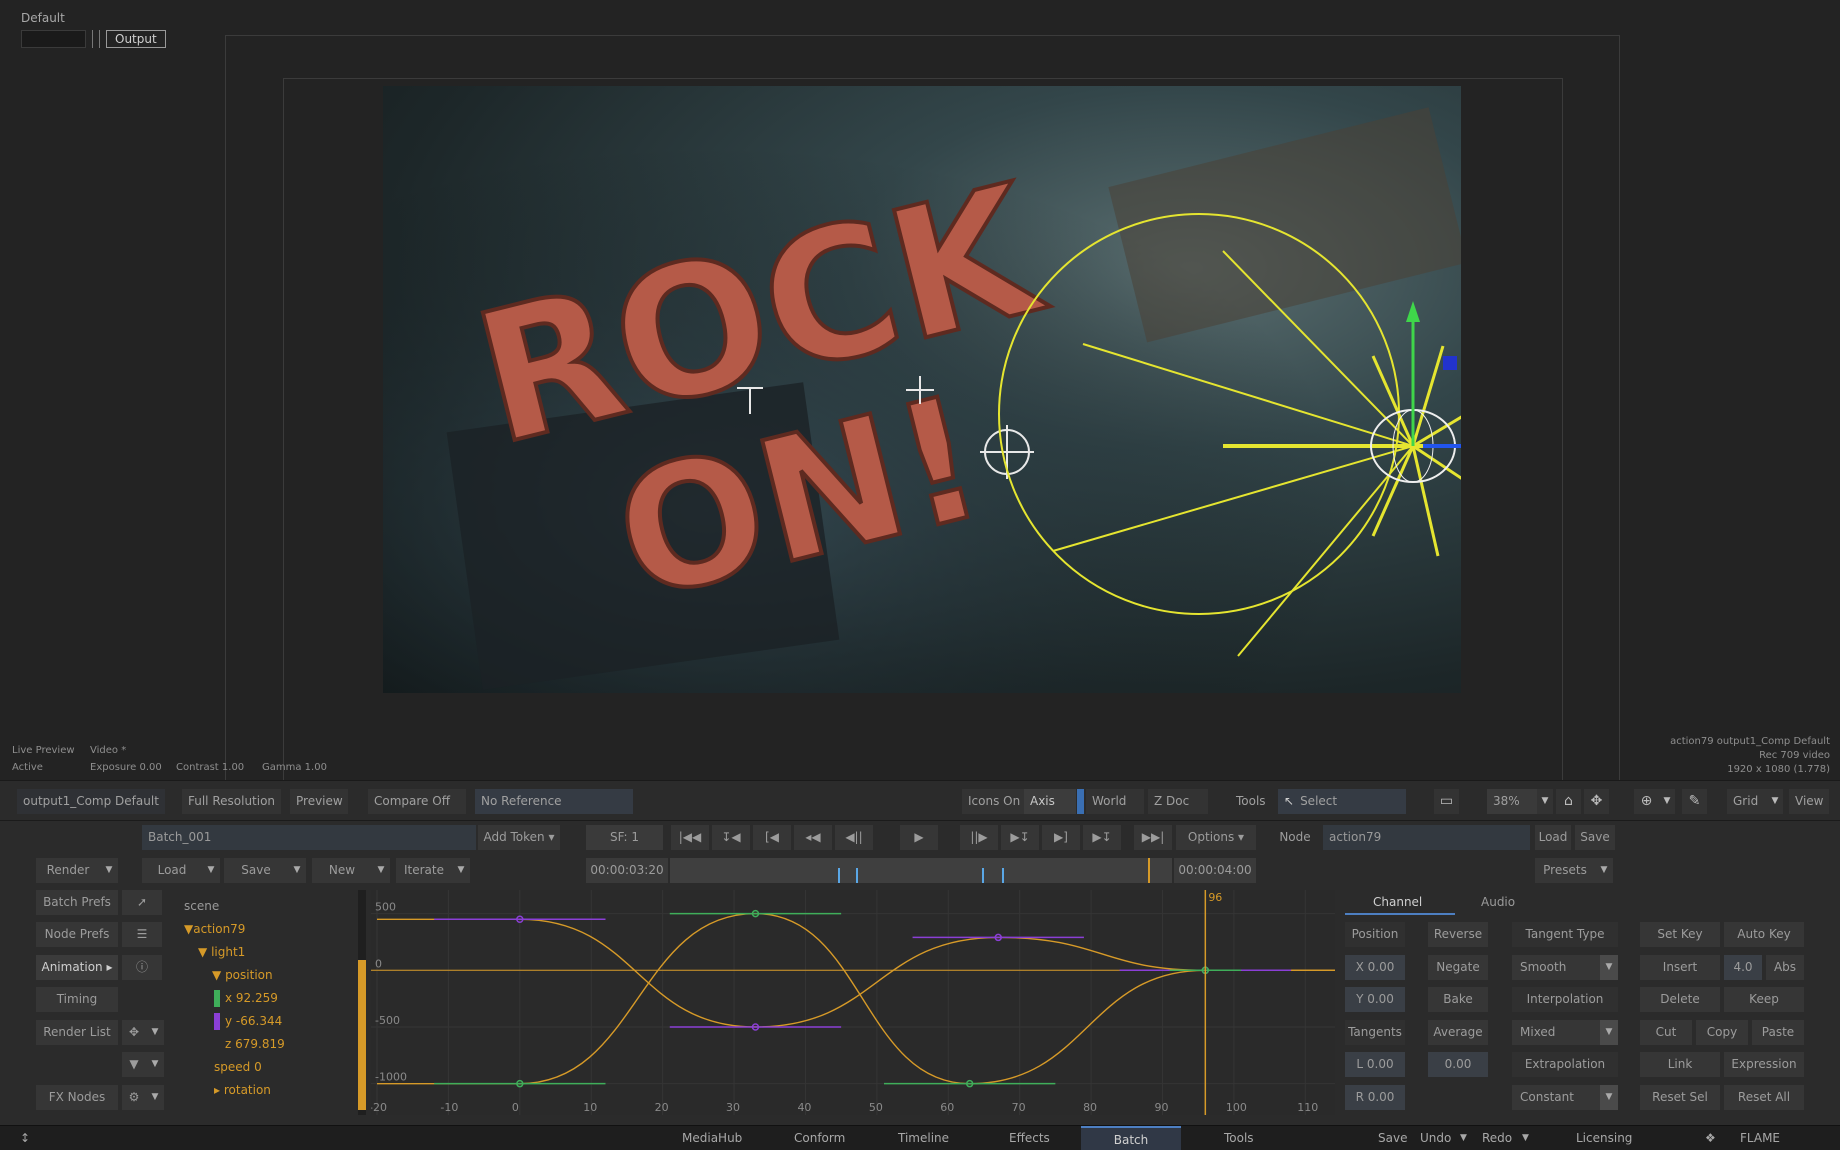 Image resolution: width=1840 pixels, height=1150 pixels. What do you see at coordinates (813, 837) in the screenshot?
I see `prev-frame-key-icon: ◂◀` at bounding box center [813, 837].